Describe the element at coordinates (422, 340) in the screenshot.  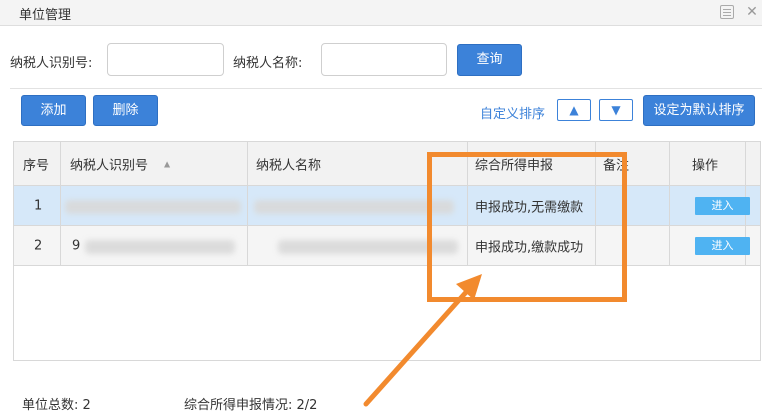
I see `annotation-arrow-icon` at that location.